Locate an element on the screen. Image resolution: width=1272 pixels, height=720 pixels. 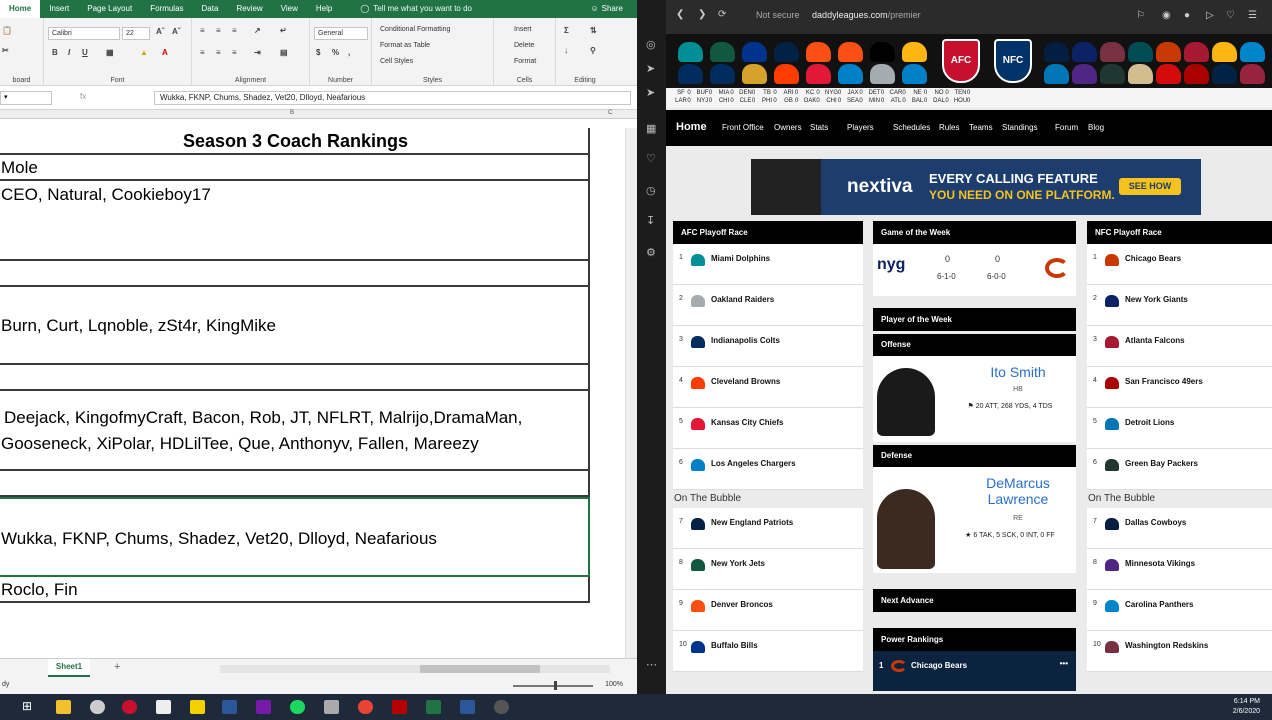
format-as-table-button: Format as Table is located at coordinates (405, 45).